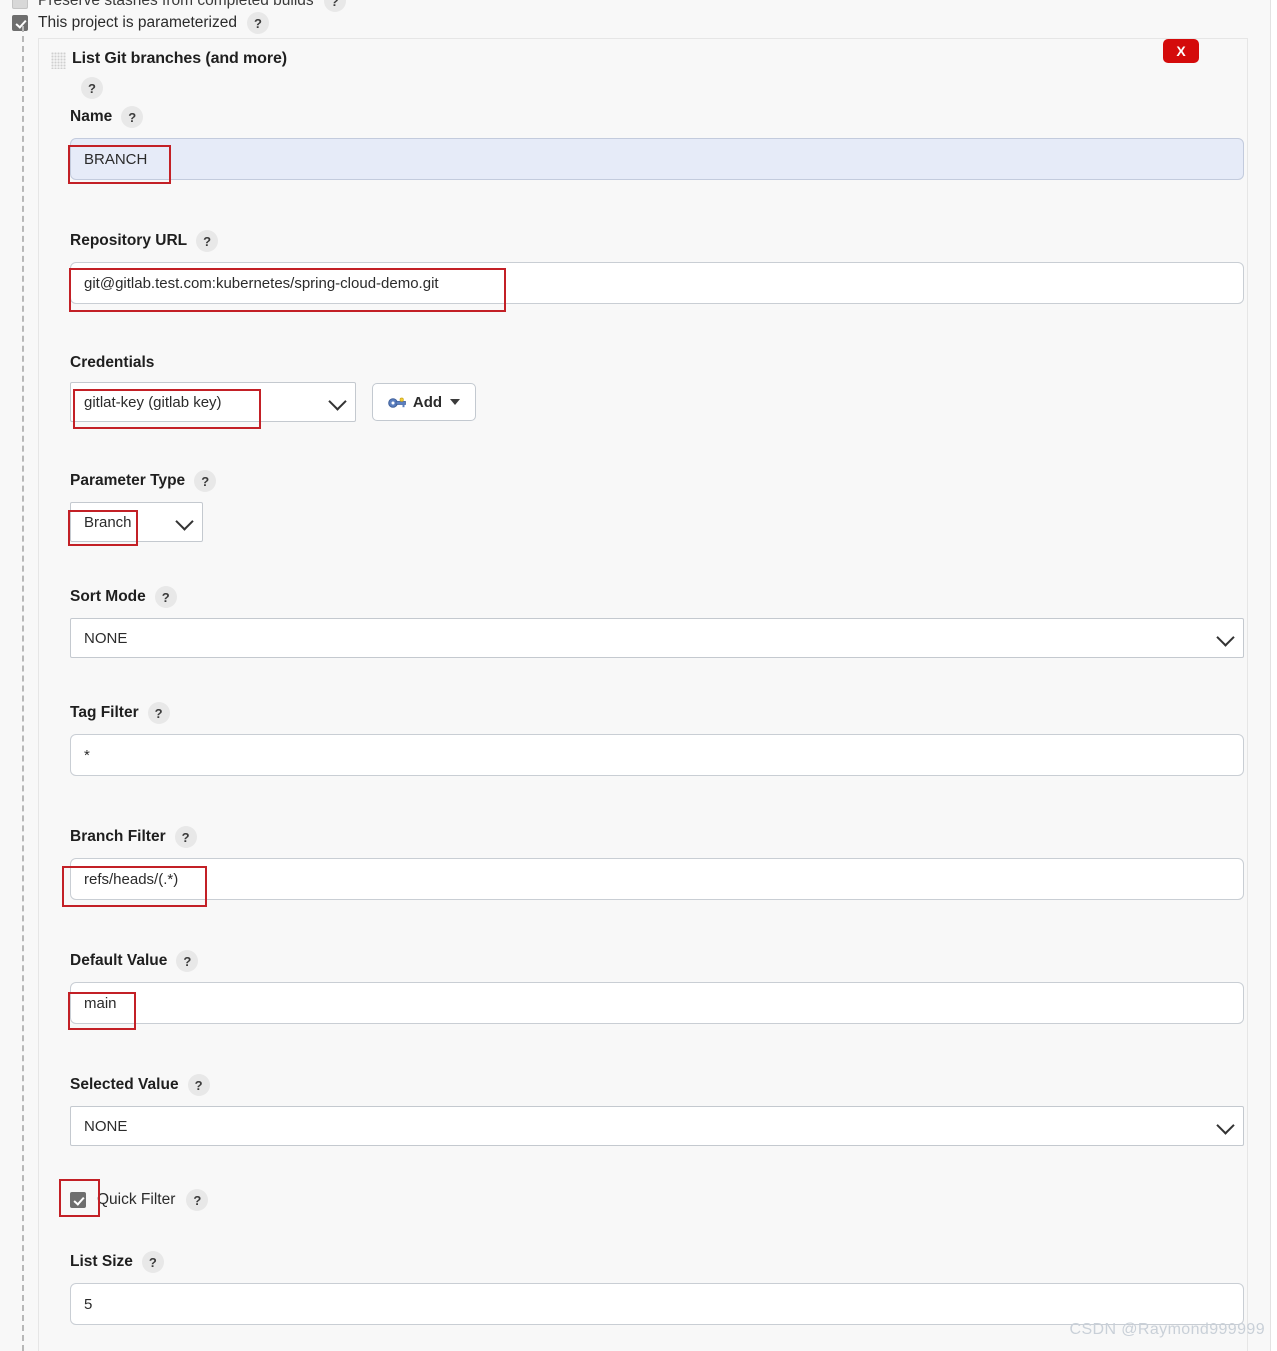 This screenshot has height=1351, width=1277. What do you see at coordinates (657, 713) in the screenshot?
I see `field-label-tag-filter: Tag Filter ?` at bounding box center [657, 713].